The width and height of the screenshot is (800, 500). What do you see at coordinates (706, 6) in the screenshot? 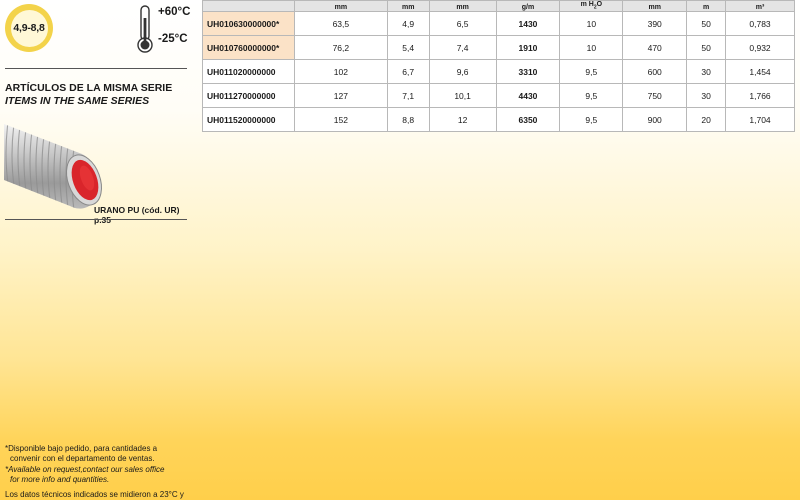
I see `unit-header: m` at bounding box center [706, 6].